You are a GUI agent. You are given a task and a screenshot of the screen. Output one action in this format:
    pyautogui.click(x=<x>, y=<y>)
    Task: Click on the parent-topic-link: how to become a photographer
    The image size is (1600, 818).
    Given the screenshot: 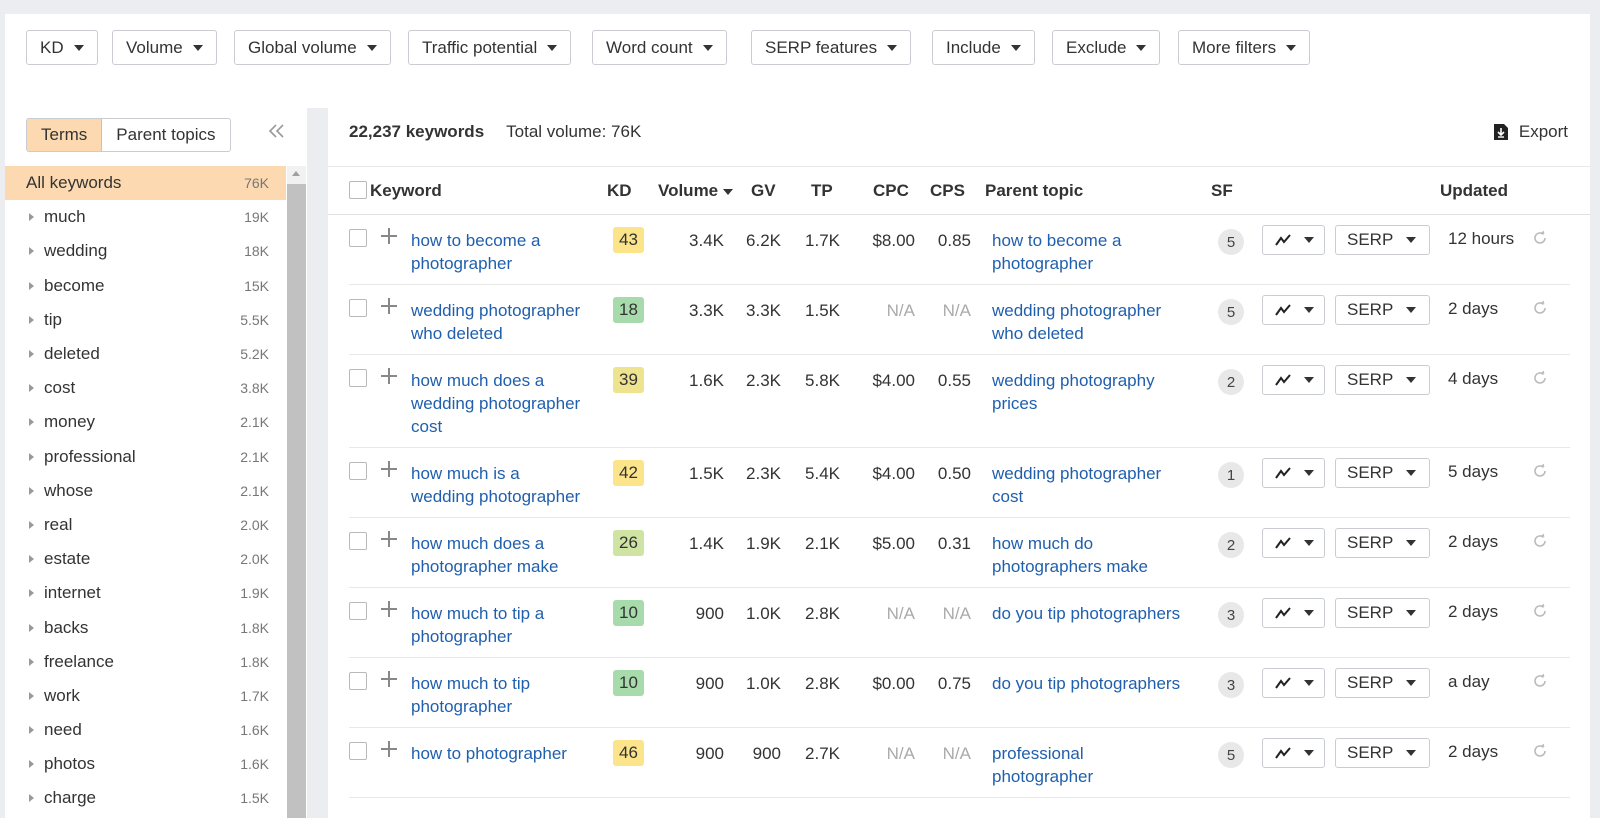 What is the action you would take?
    pyautogui.click(x=1097, y=252)
    